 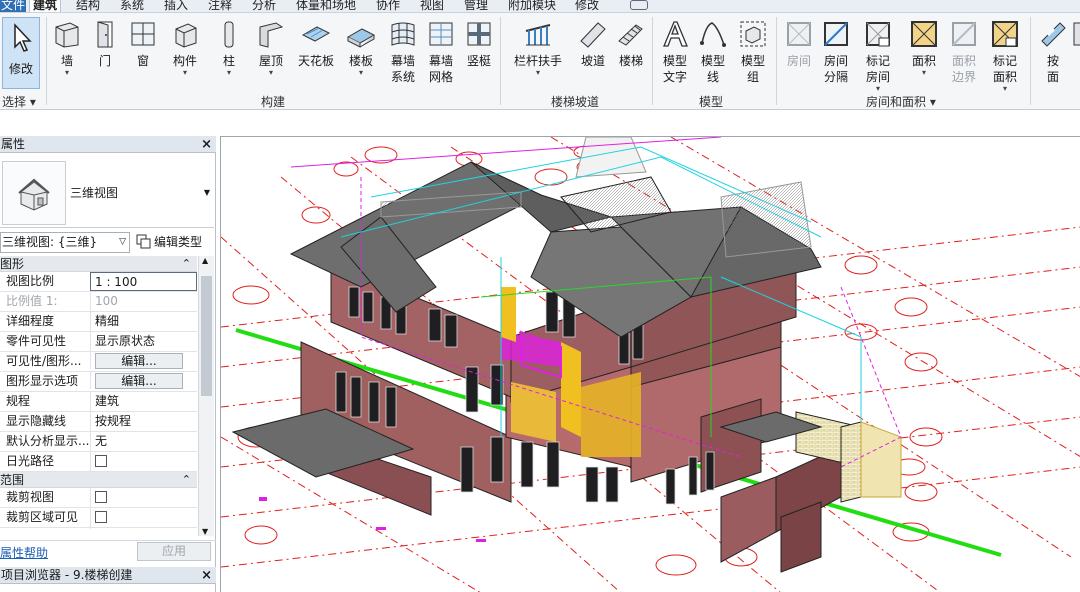 What do you see at coordinates (878, 34) in the screenshot?
I see `tag-room-icon` at bounding box center [878, 34].